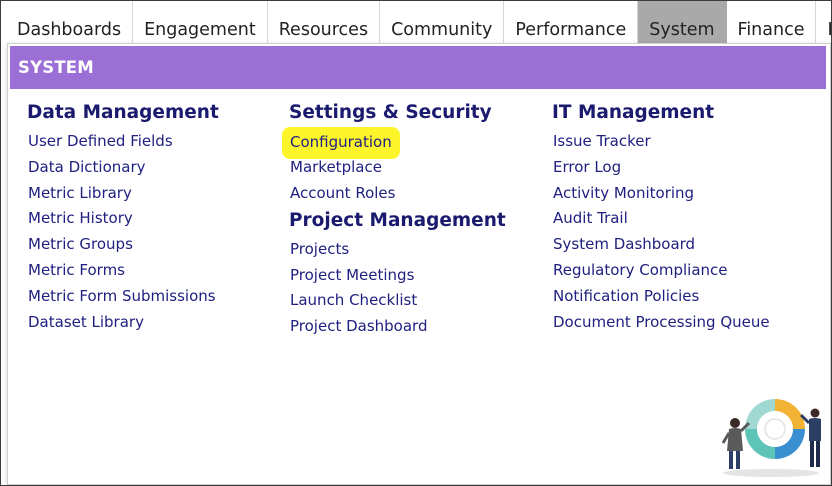 Image resolution: width=832 pixels, height=486 pixels. What do you see at coordinates (772, 22) in the screenshot?
I see `nav-tab-finance: Finance` at bounding box center [772, 22].